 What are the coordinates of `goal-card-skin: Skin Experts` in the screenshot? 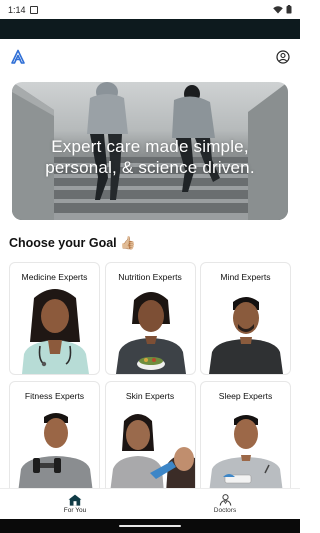 It's located at (150, 437).